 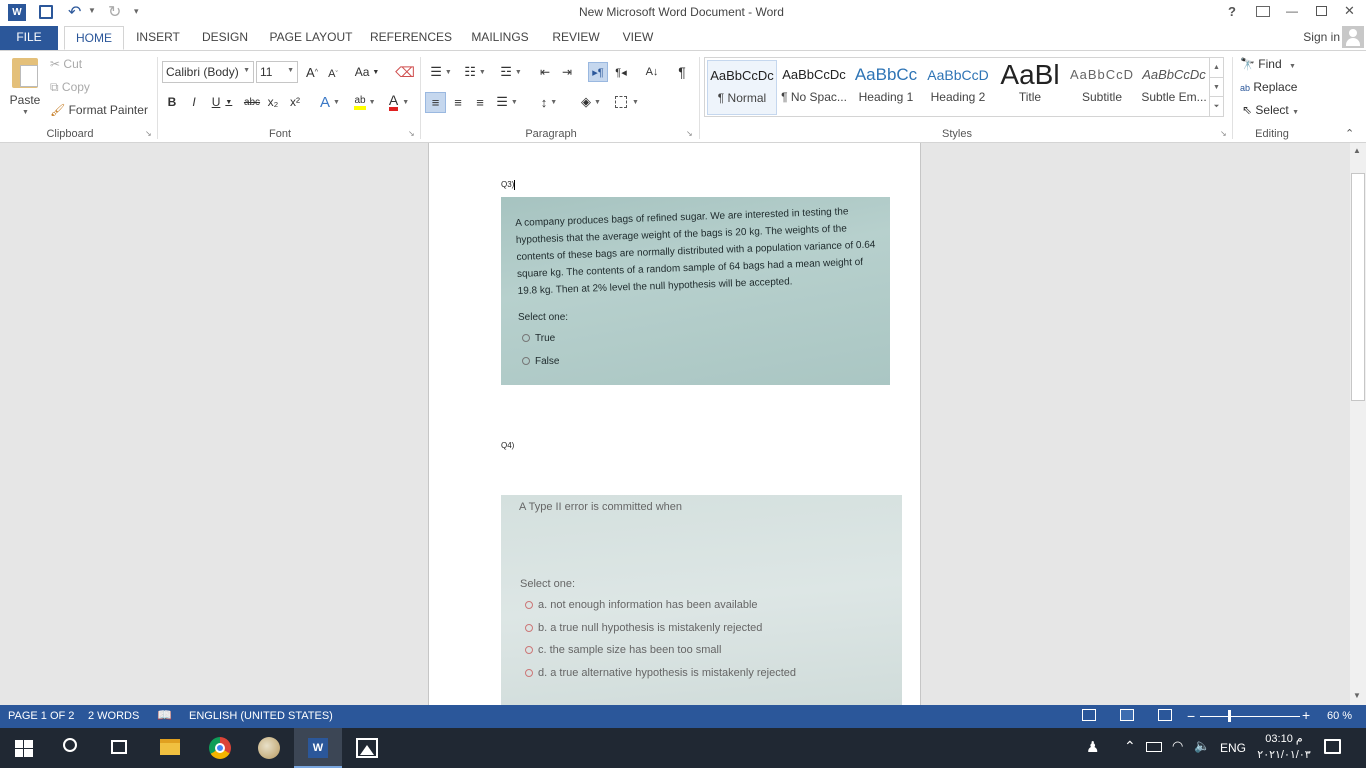 What do you see at coordinates (172, 102) in the screenshot?
I see `bold-button: B` at bounding box center [172, 102].